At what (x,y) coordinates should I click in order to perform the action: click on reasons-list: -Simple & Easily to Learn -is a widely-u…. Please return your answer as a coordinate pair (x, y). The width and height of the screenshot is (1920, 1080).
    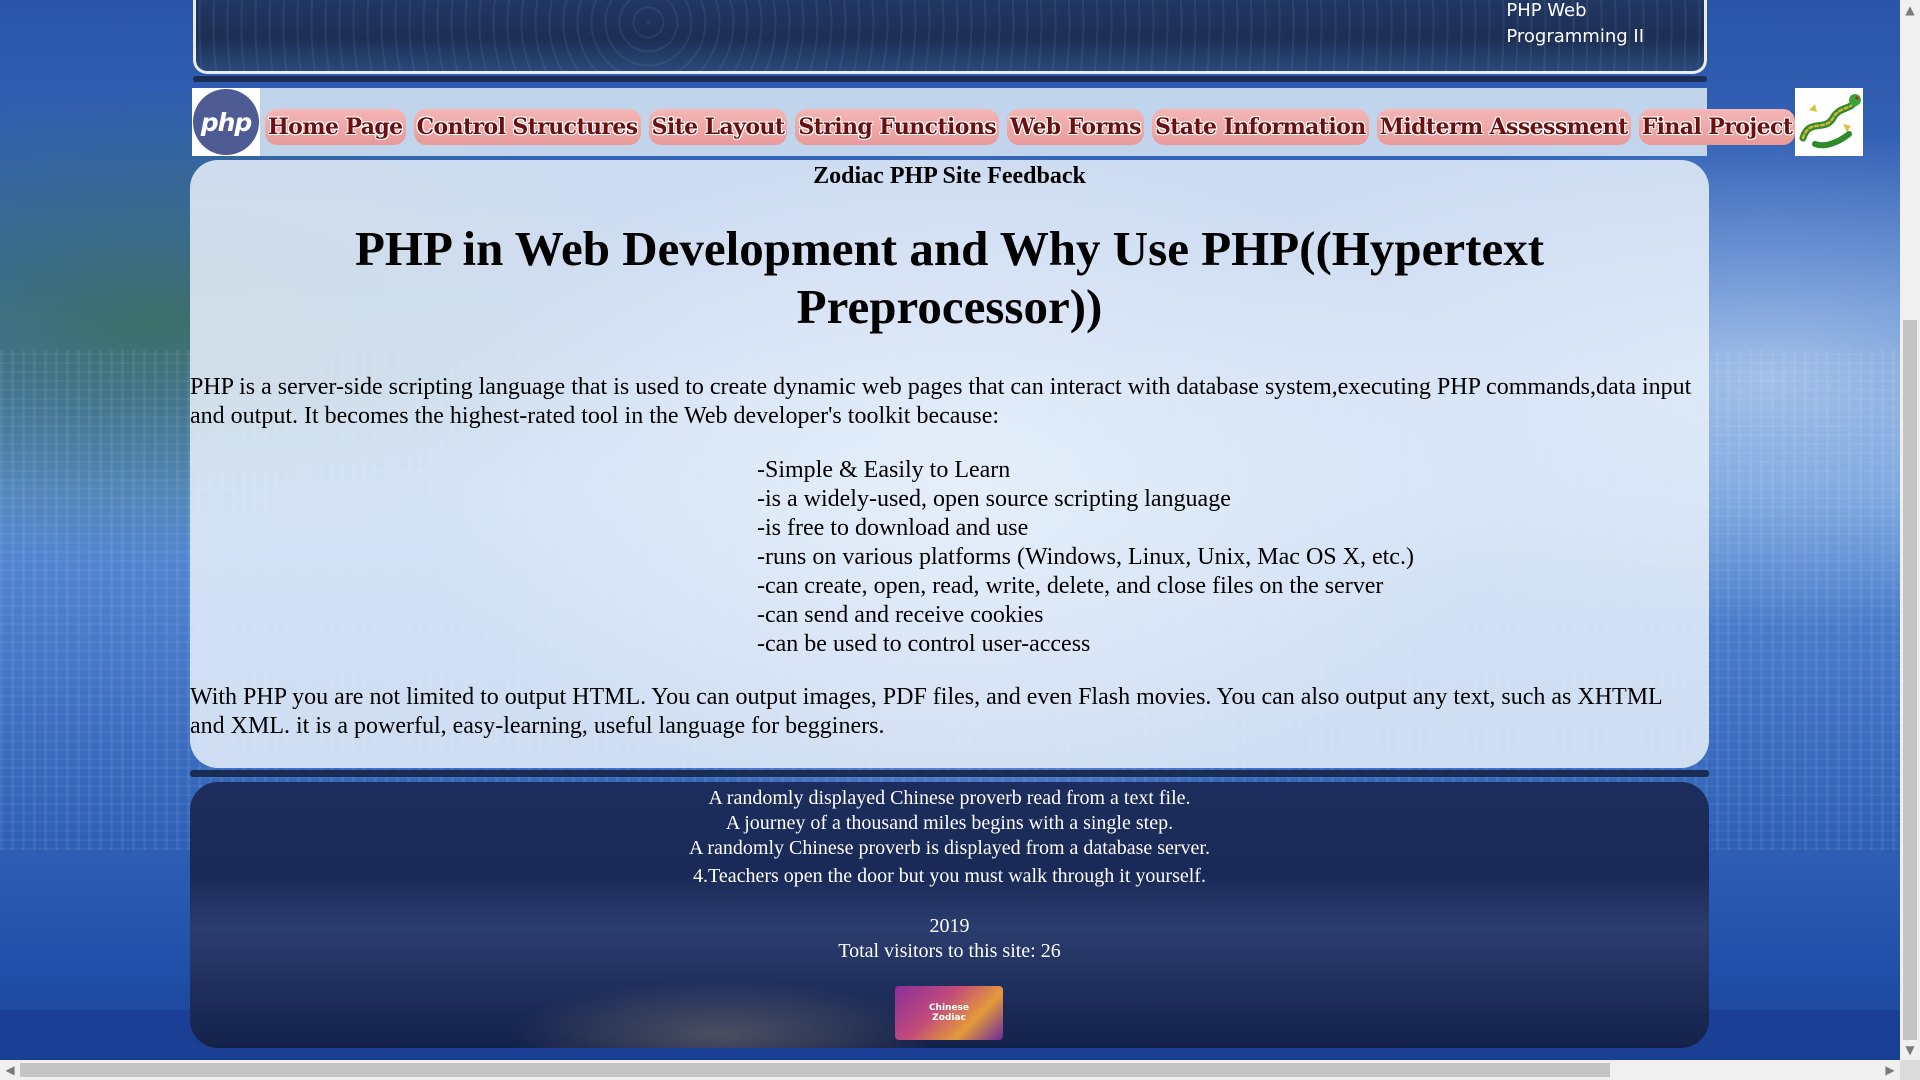
    Looking at the image, I should click on (1085, 557).